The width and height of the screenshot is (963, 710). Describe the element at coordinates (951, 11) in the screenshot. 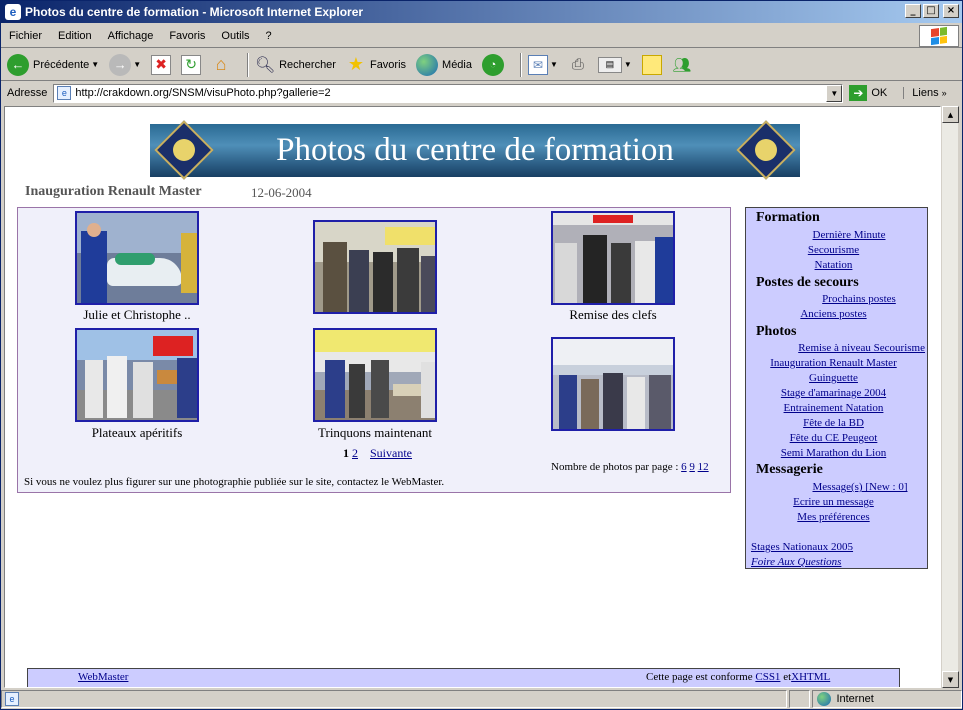

I see `close-button: ×` at that location.